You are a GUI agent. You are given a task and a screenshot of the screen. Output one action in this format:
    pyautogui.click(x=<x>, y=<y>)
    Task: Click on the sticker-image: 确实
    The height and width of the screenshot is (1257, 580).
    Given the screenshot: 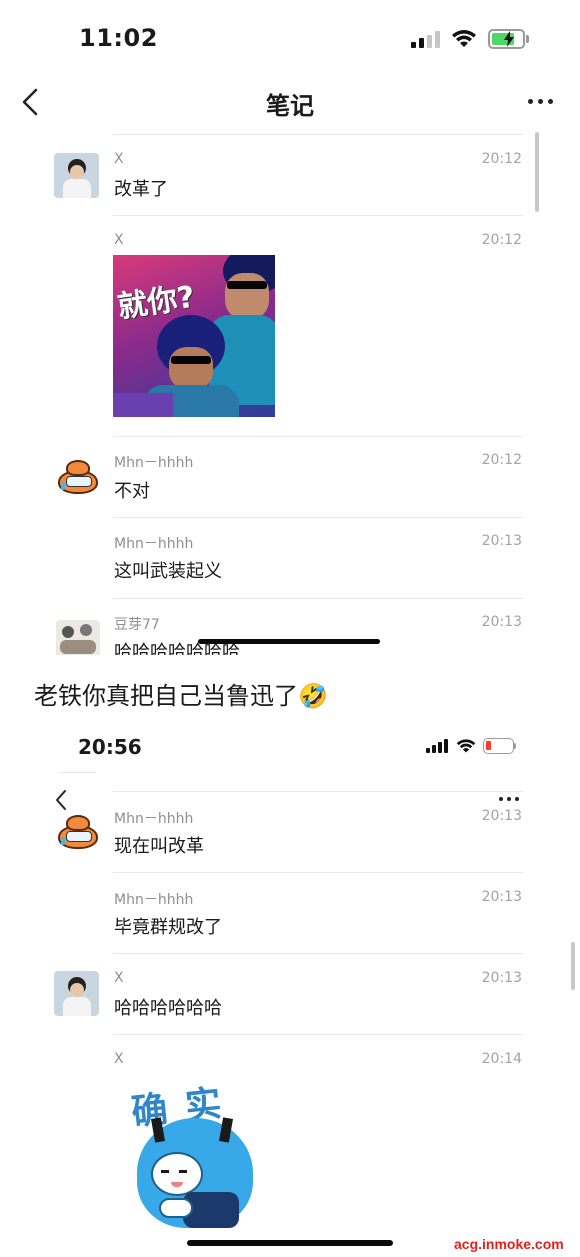 What is the action you would take?
    pyautogui.click(x=194, y=1155)
    